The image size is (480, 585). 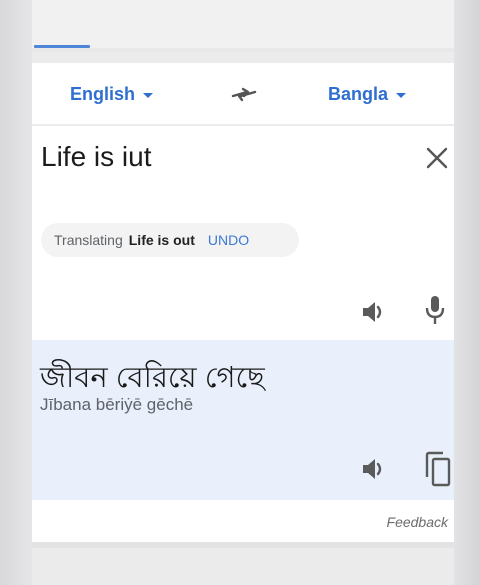 What do you see at coordinates (96, 157) in the screenshot?
I see `source-text: Life is iut` at bounding box center [96, 157].